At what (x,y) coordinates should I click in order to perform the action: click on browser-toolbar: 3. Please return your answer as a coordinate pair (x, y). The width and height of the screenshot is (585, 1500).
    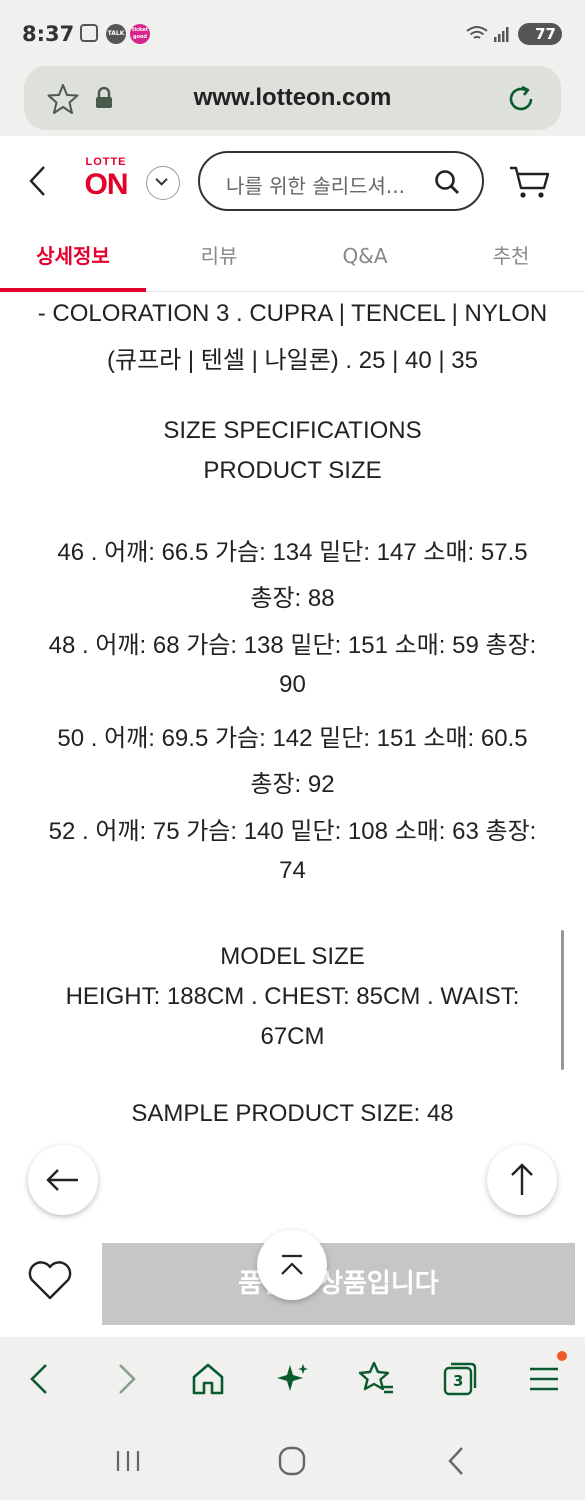
    Looking at the image, I should click on (292, 1380).